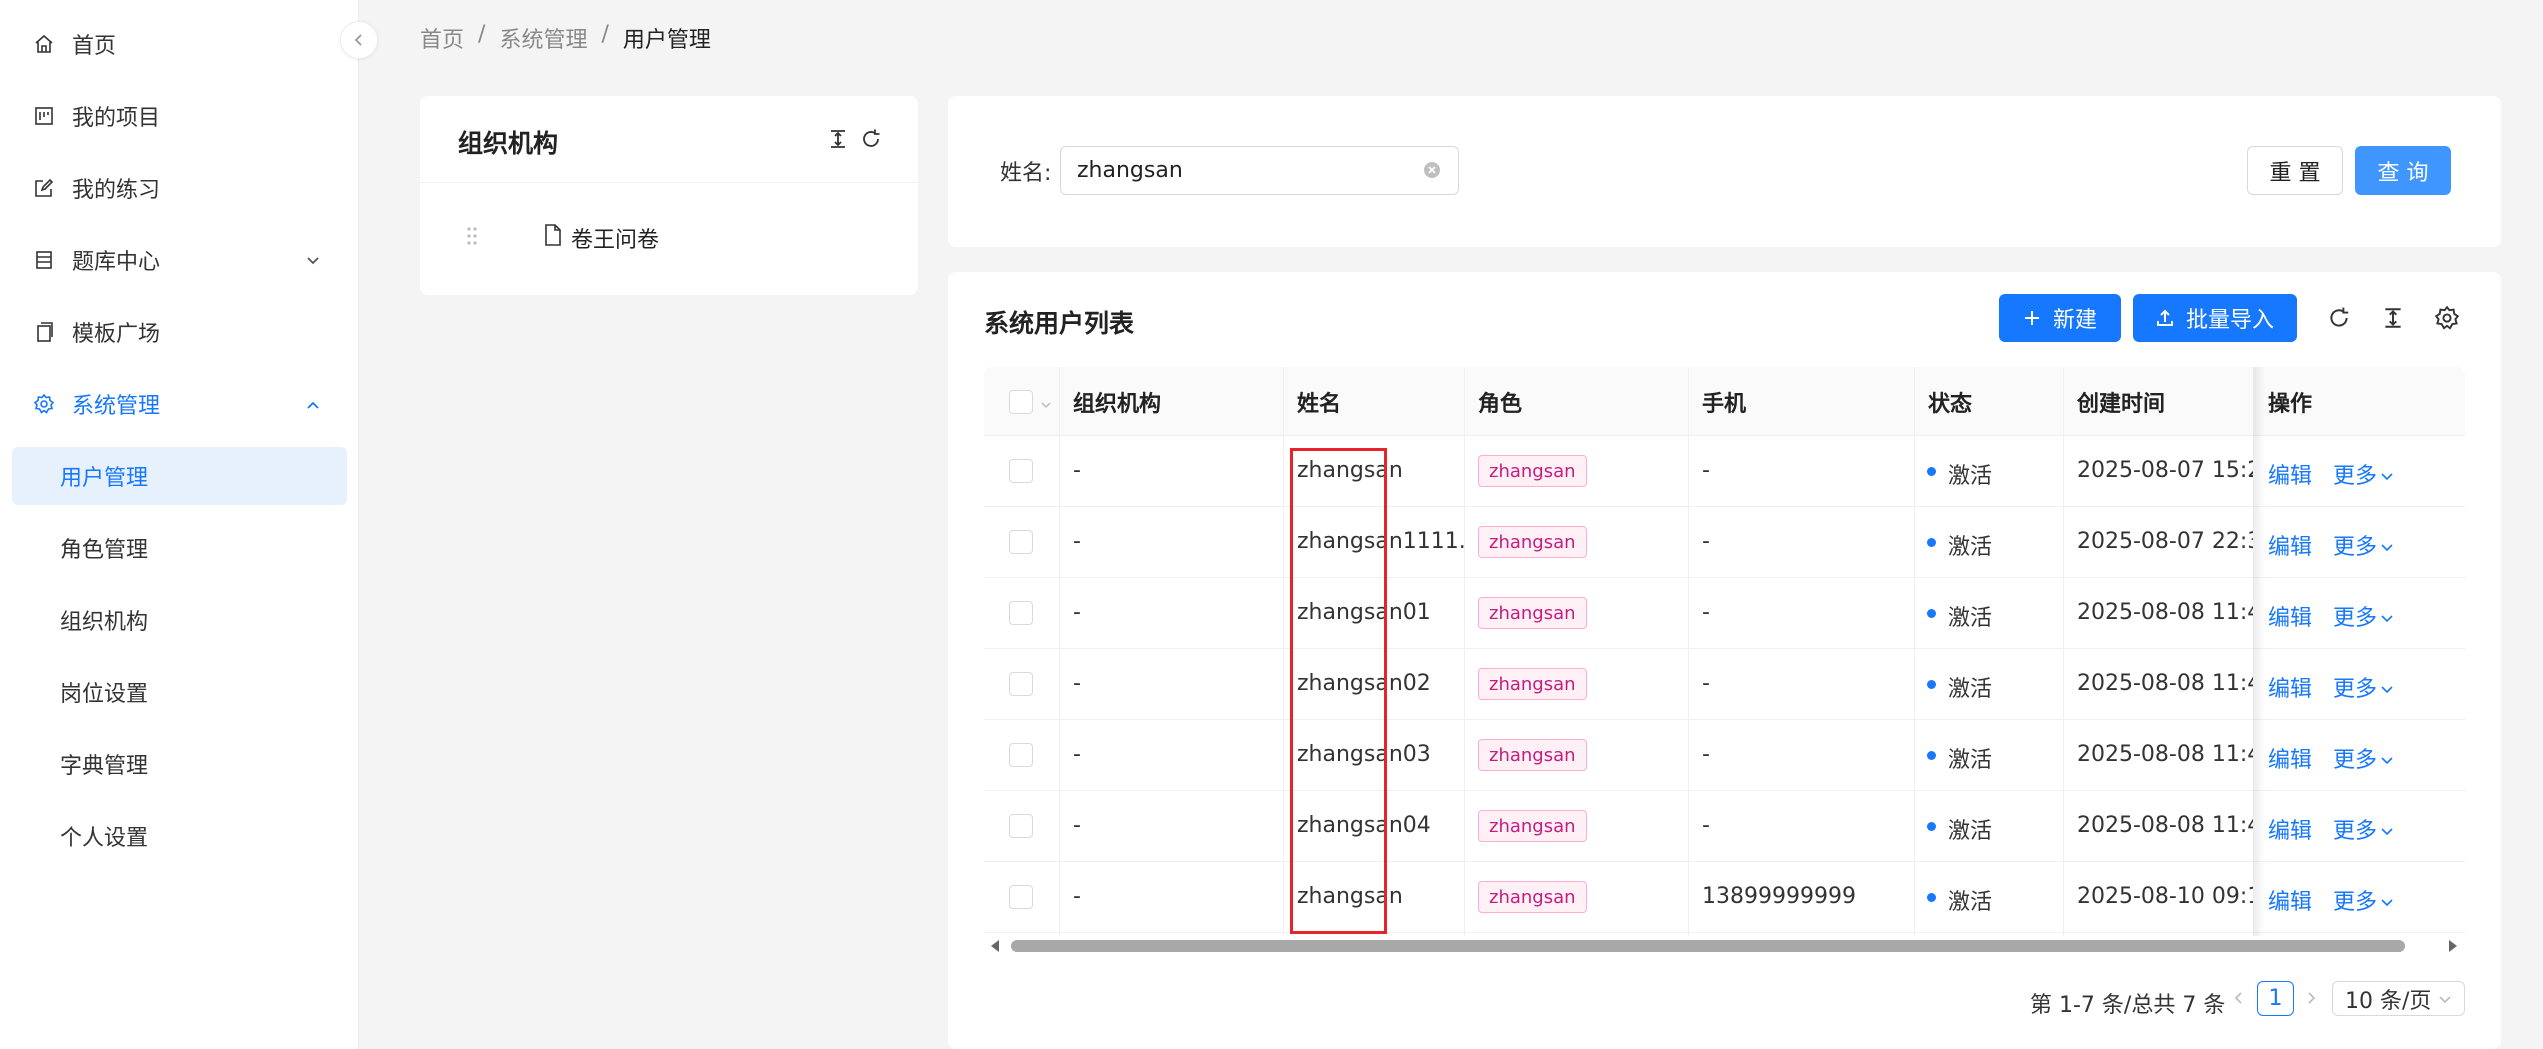  Describe the element at coordinates (179, 116) in the screenshot. I see `sidebar-item-projects: 我的项目` at that location.